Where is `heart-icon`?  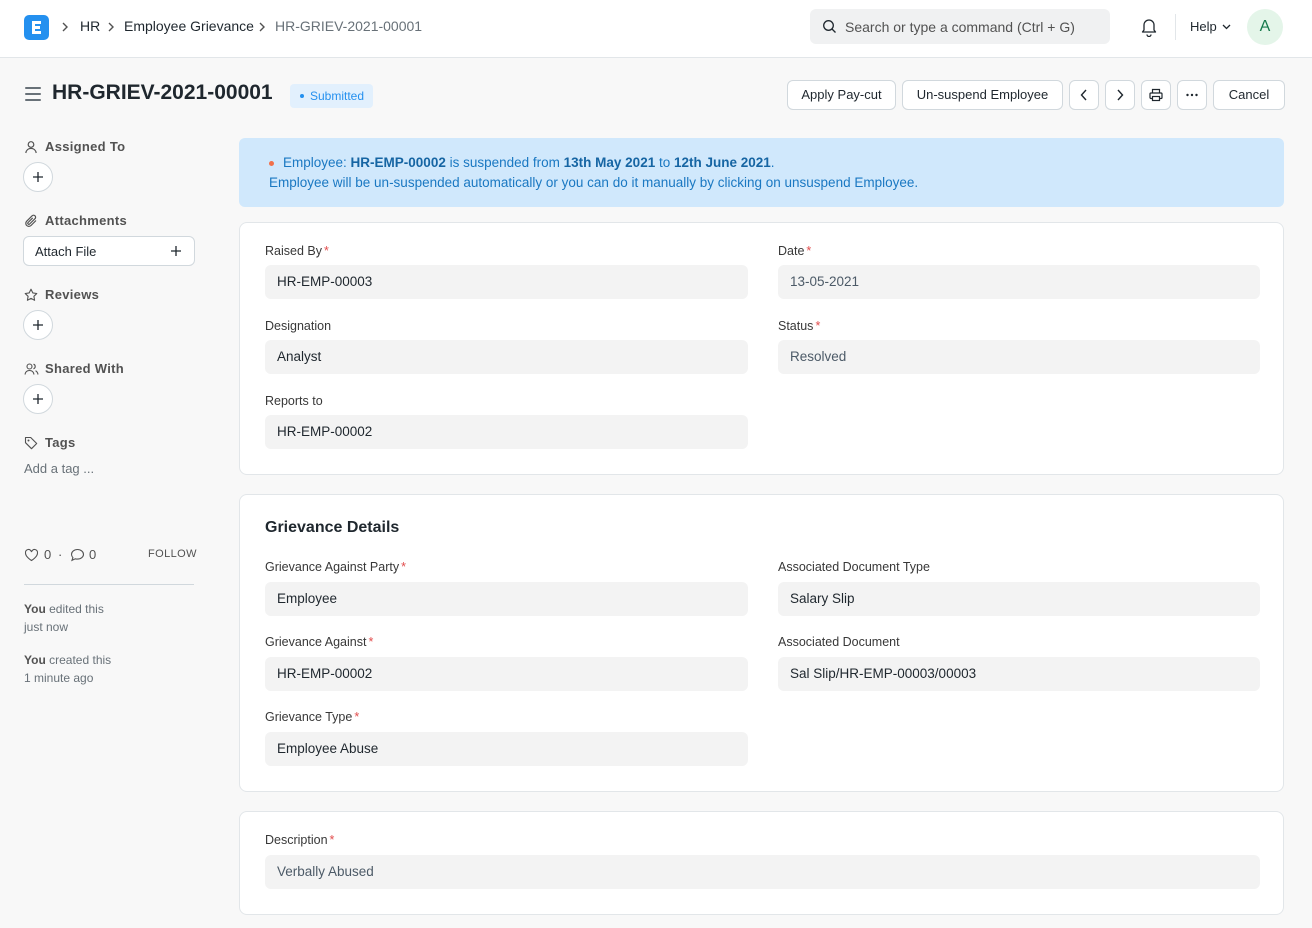
heart-icon is located at coordinates (31, 555).